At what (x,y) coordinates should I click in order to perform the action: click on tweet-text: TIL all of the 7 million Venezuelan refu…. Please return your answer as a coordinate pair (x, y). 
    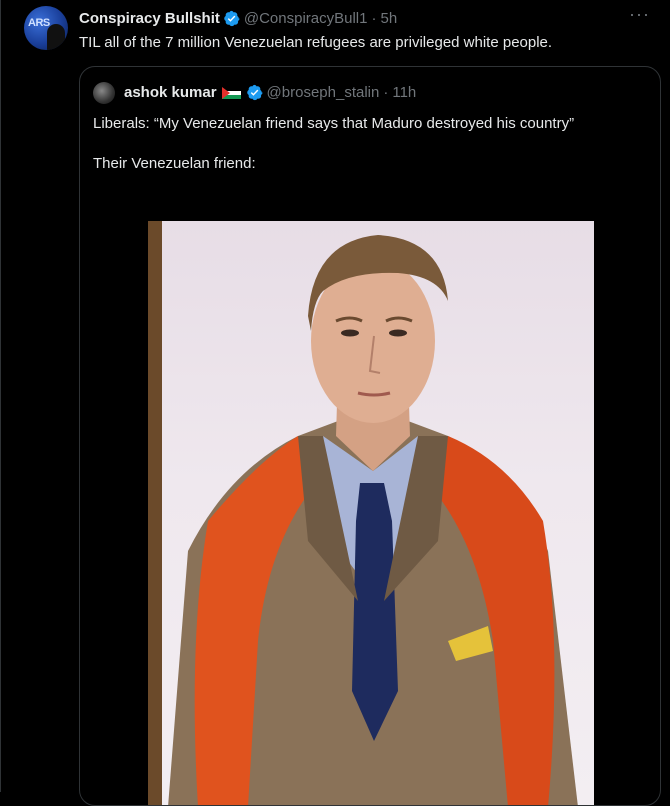
    Looking at the image, I should click on (316, 42).